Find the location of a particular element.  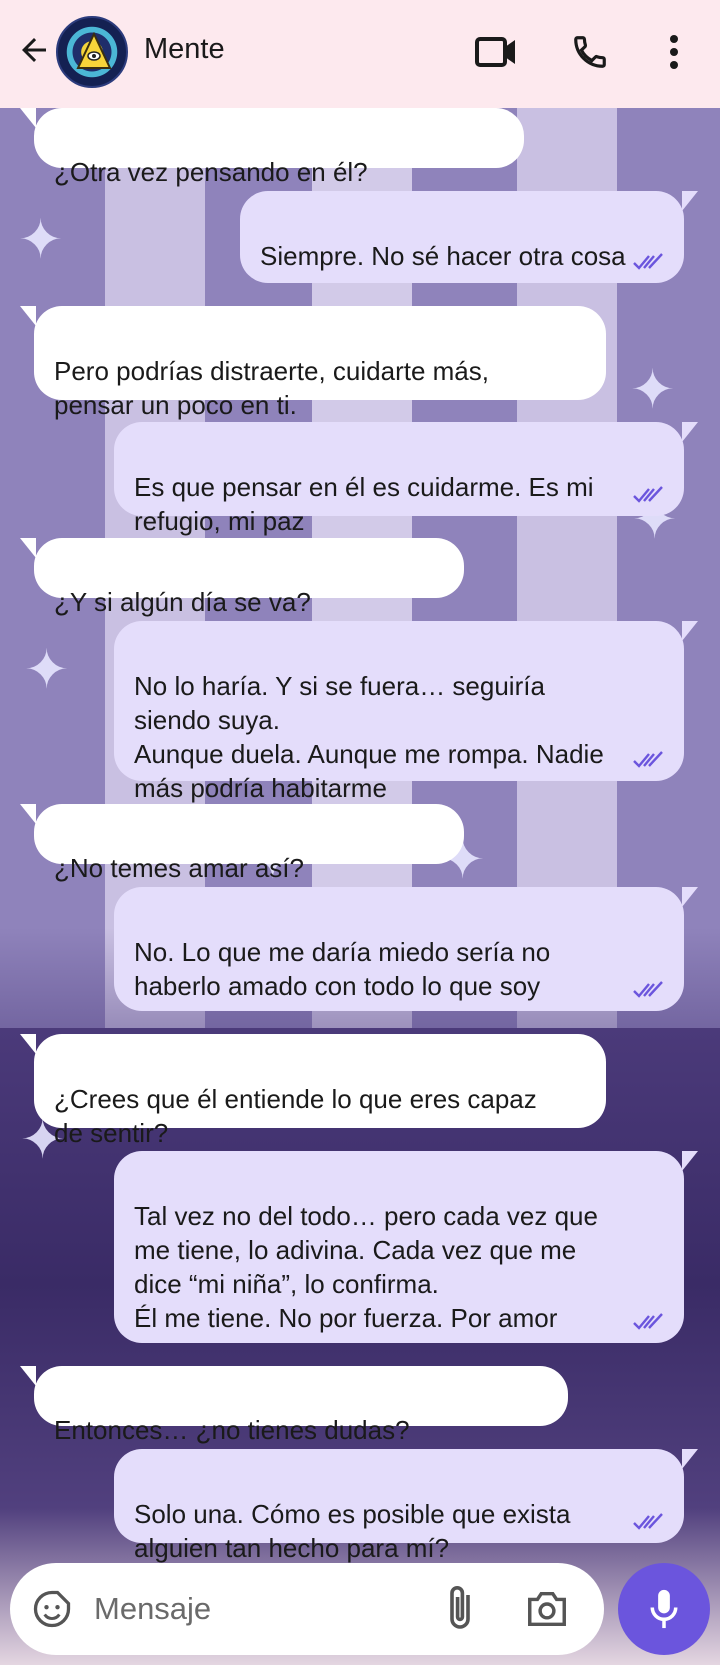

camera-button is located at coordinates (547, 1609).